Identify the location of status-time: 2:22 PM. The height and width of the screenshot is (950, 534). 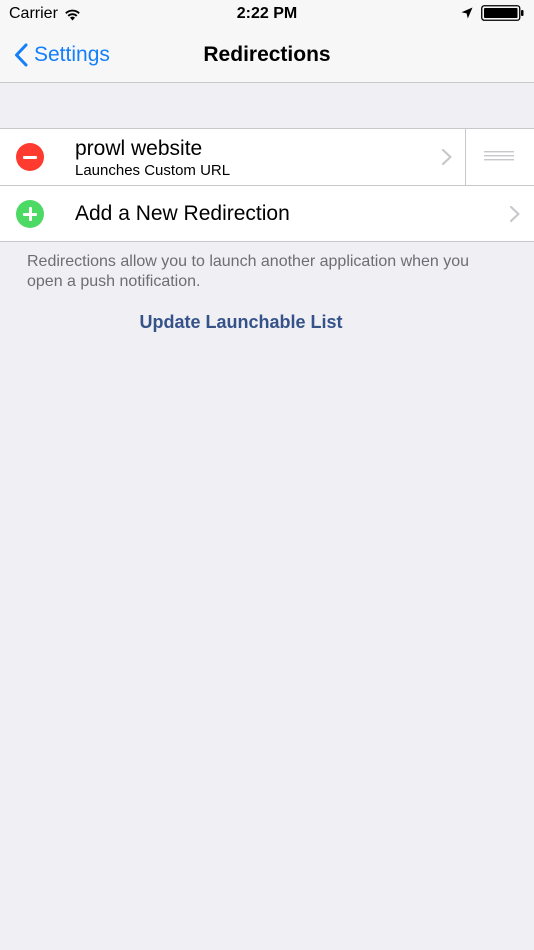
(267, 13).